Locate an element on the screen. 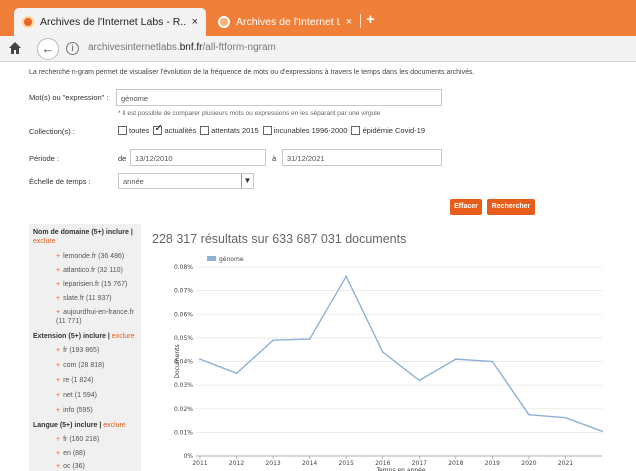 Image resolution: width=636 pixels, height=471 pixels. y-tick-label: 0.06% is located at coordinates (183, 314).